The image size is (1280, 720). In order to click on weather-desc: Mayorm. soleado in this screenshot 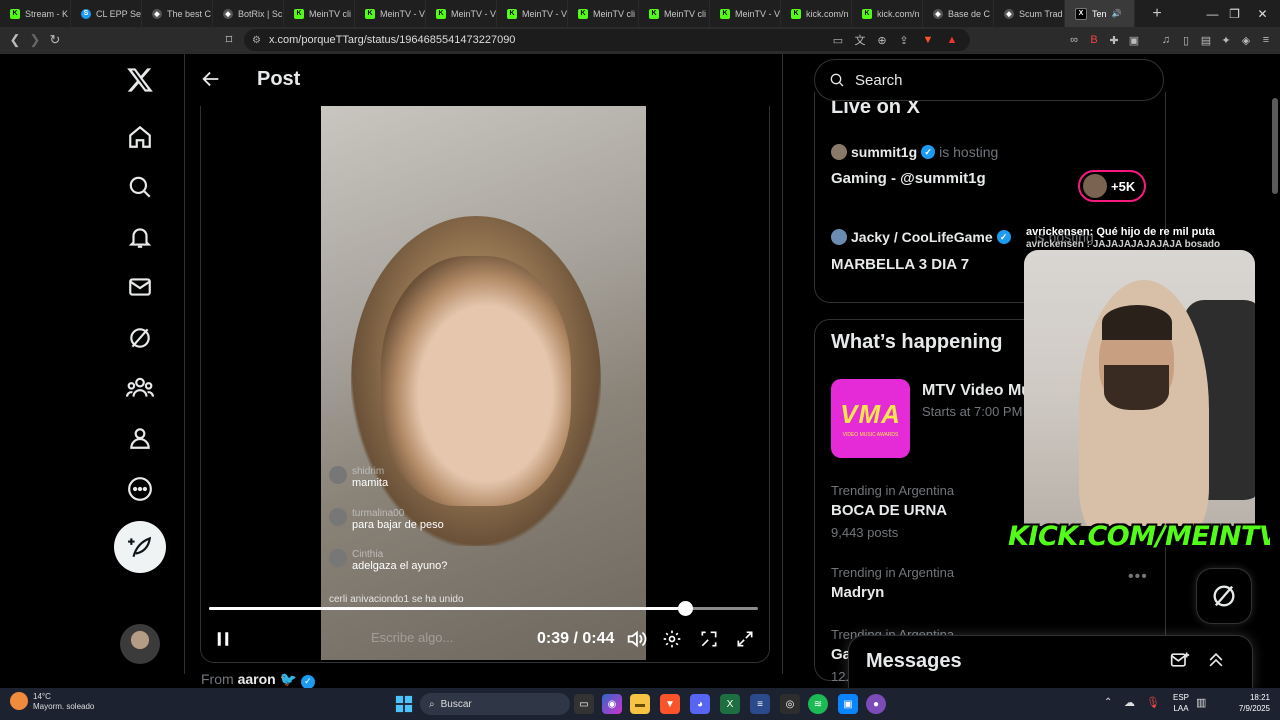, I will do `click(64, 706)`.